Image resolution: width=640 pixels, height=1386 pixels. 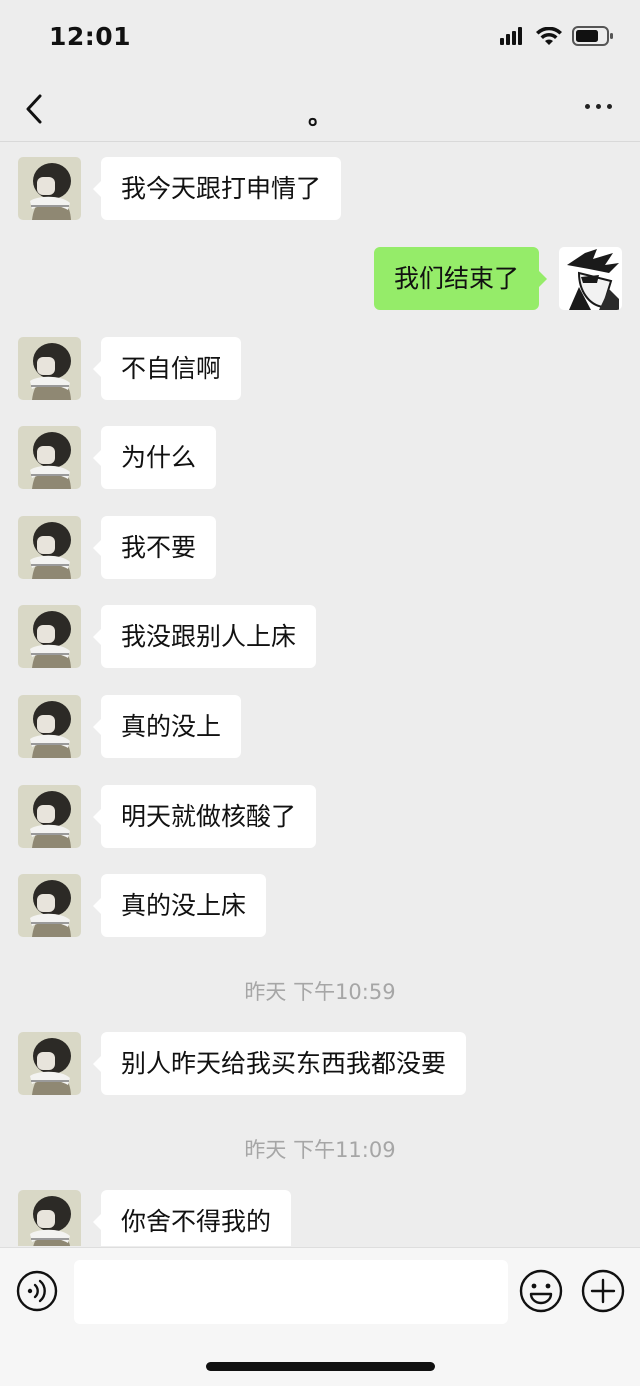 I want to click on message-bubble: 别人昨天给我买东西我都没要, so click(x=279, y=1063).